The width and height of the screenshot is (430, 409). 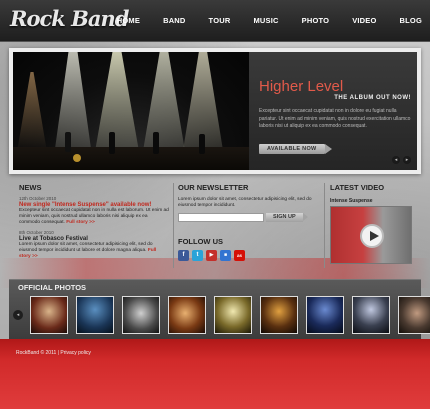 I want to click on main-nav: HOME BAND TOUR MUSIC PHOTO VIDEO BLOG, so click(x=273, y=20).